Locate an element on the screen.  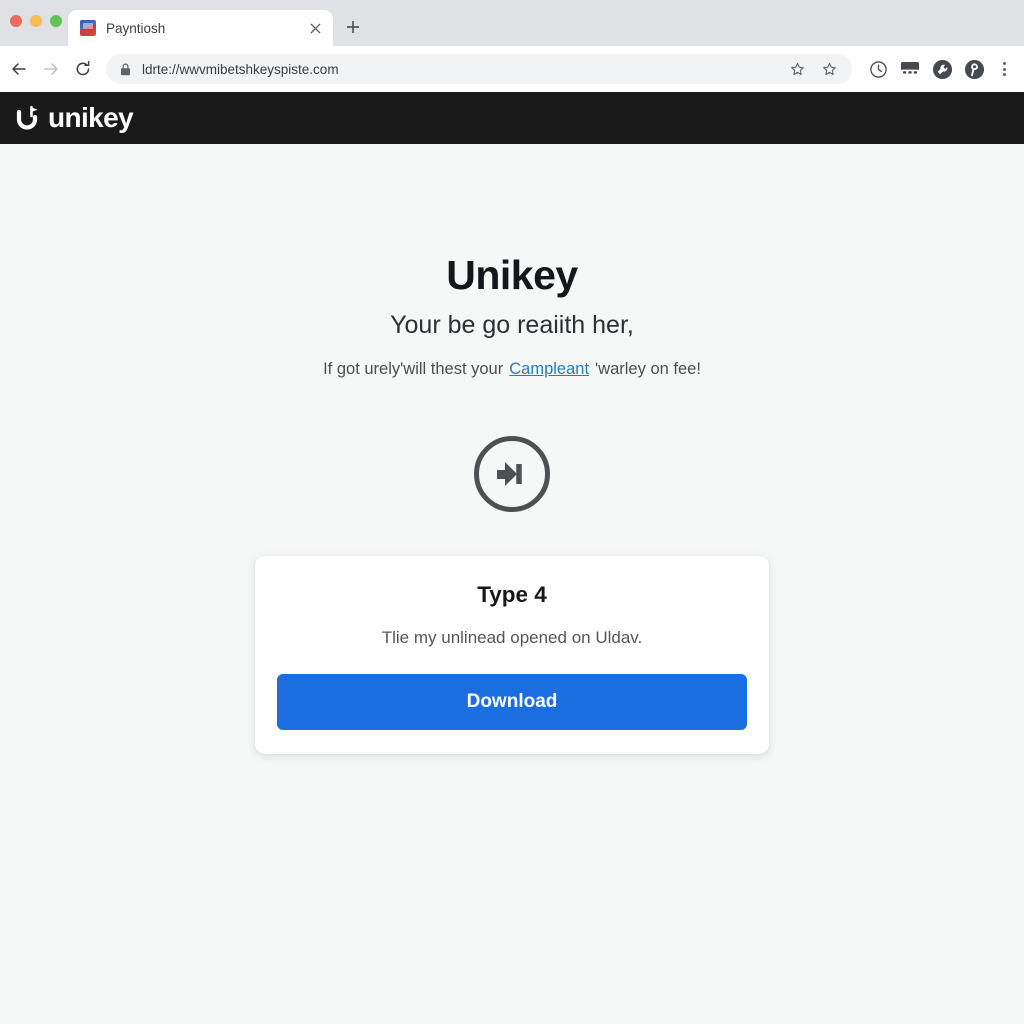
window-controls is located at coordinates (36, 21).